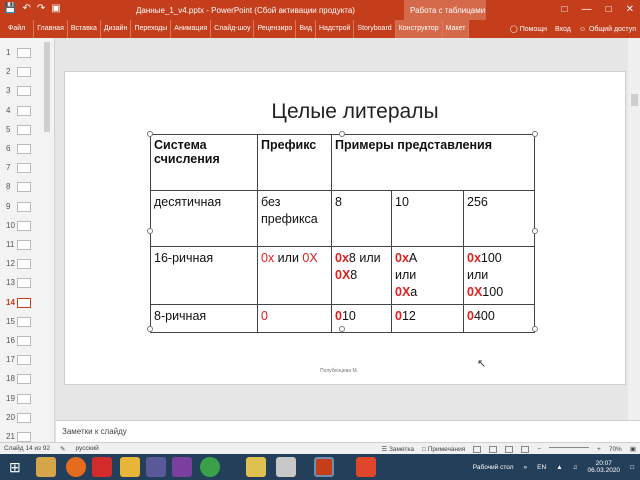 The width and height of the screenshot is (640, 480). What do you see at coordinates (286, 467) in the screenshot?
I see `folder-icon` at bounding box center [286, 467].